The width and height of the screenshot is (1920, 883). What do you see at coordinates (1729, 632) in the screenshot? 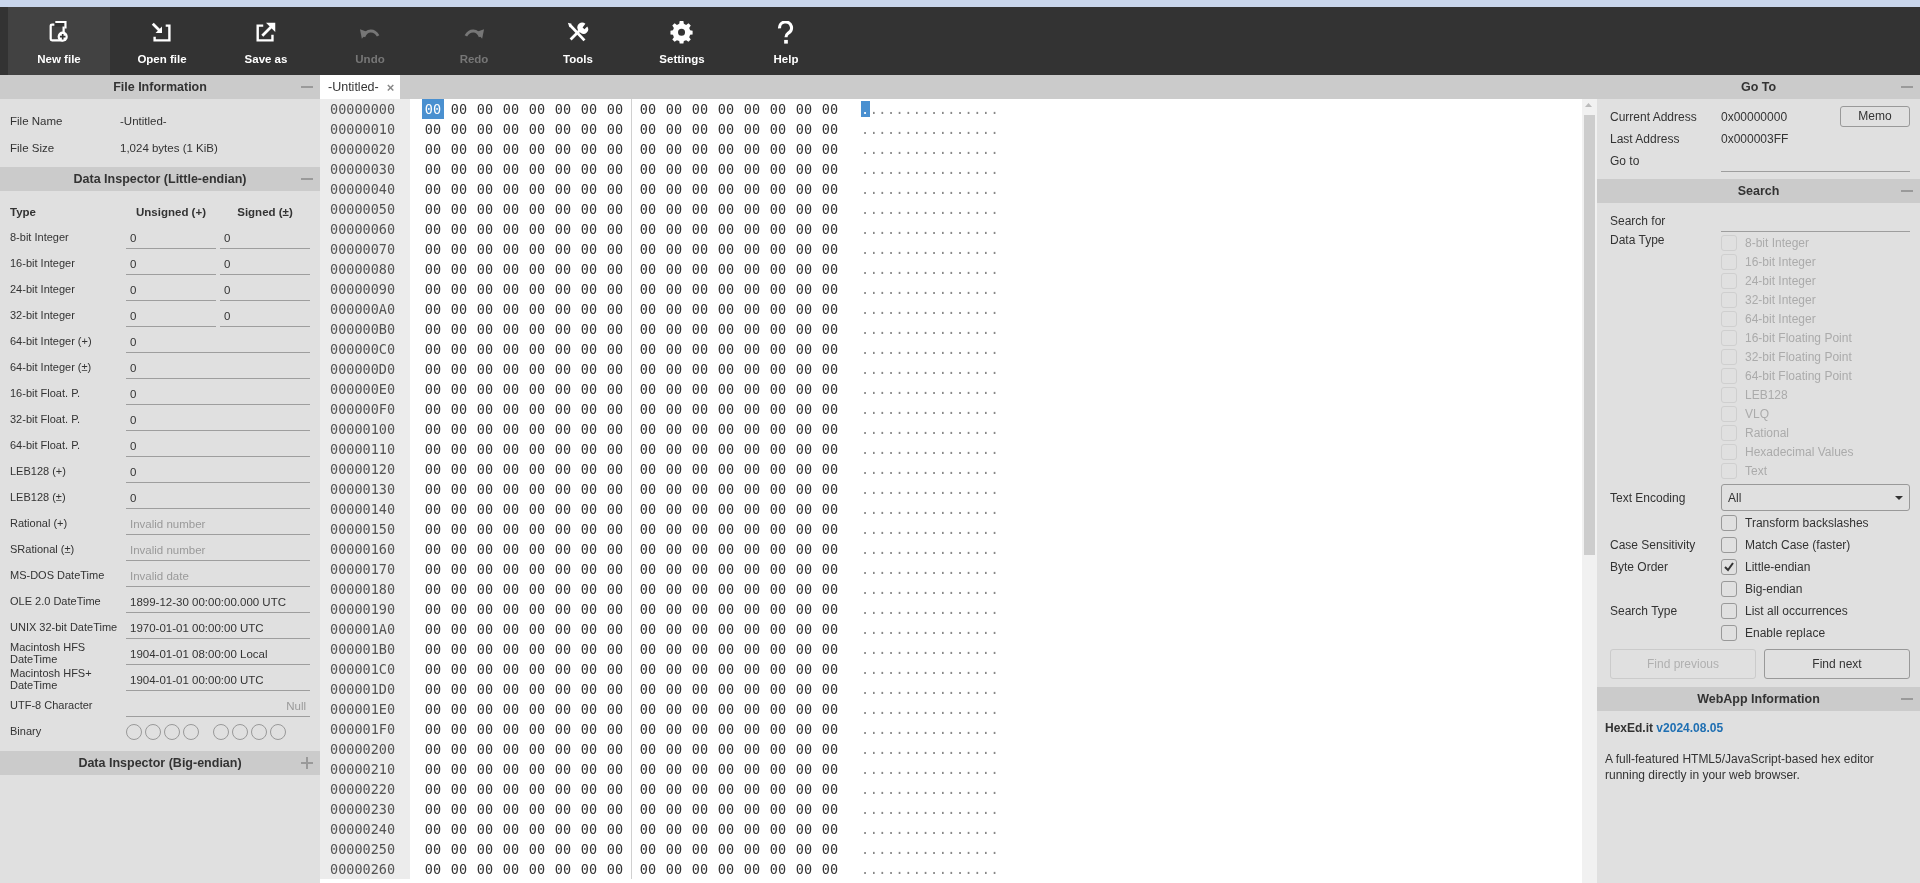
I see `checkbox` at bounding box center [1729, 632].